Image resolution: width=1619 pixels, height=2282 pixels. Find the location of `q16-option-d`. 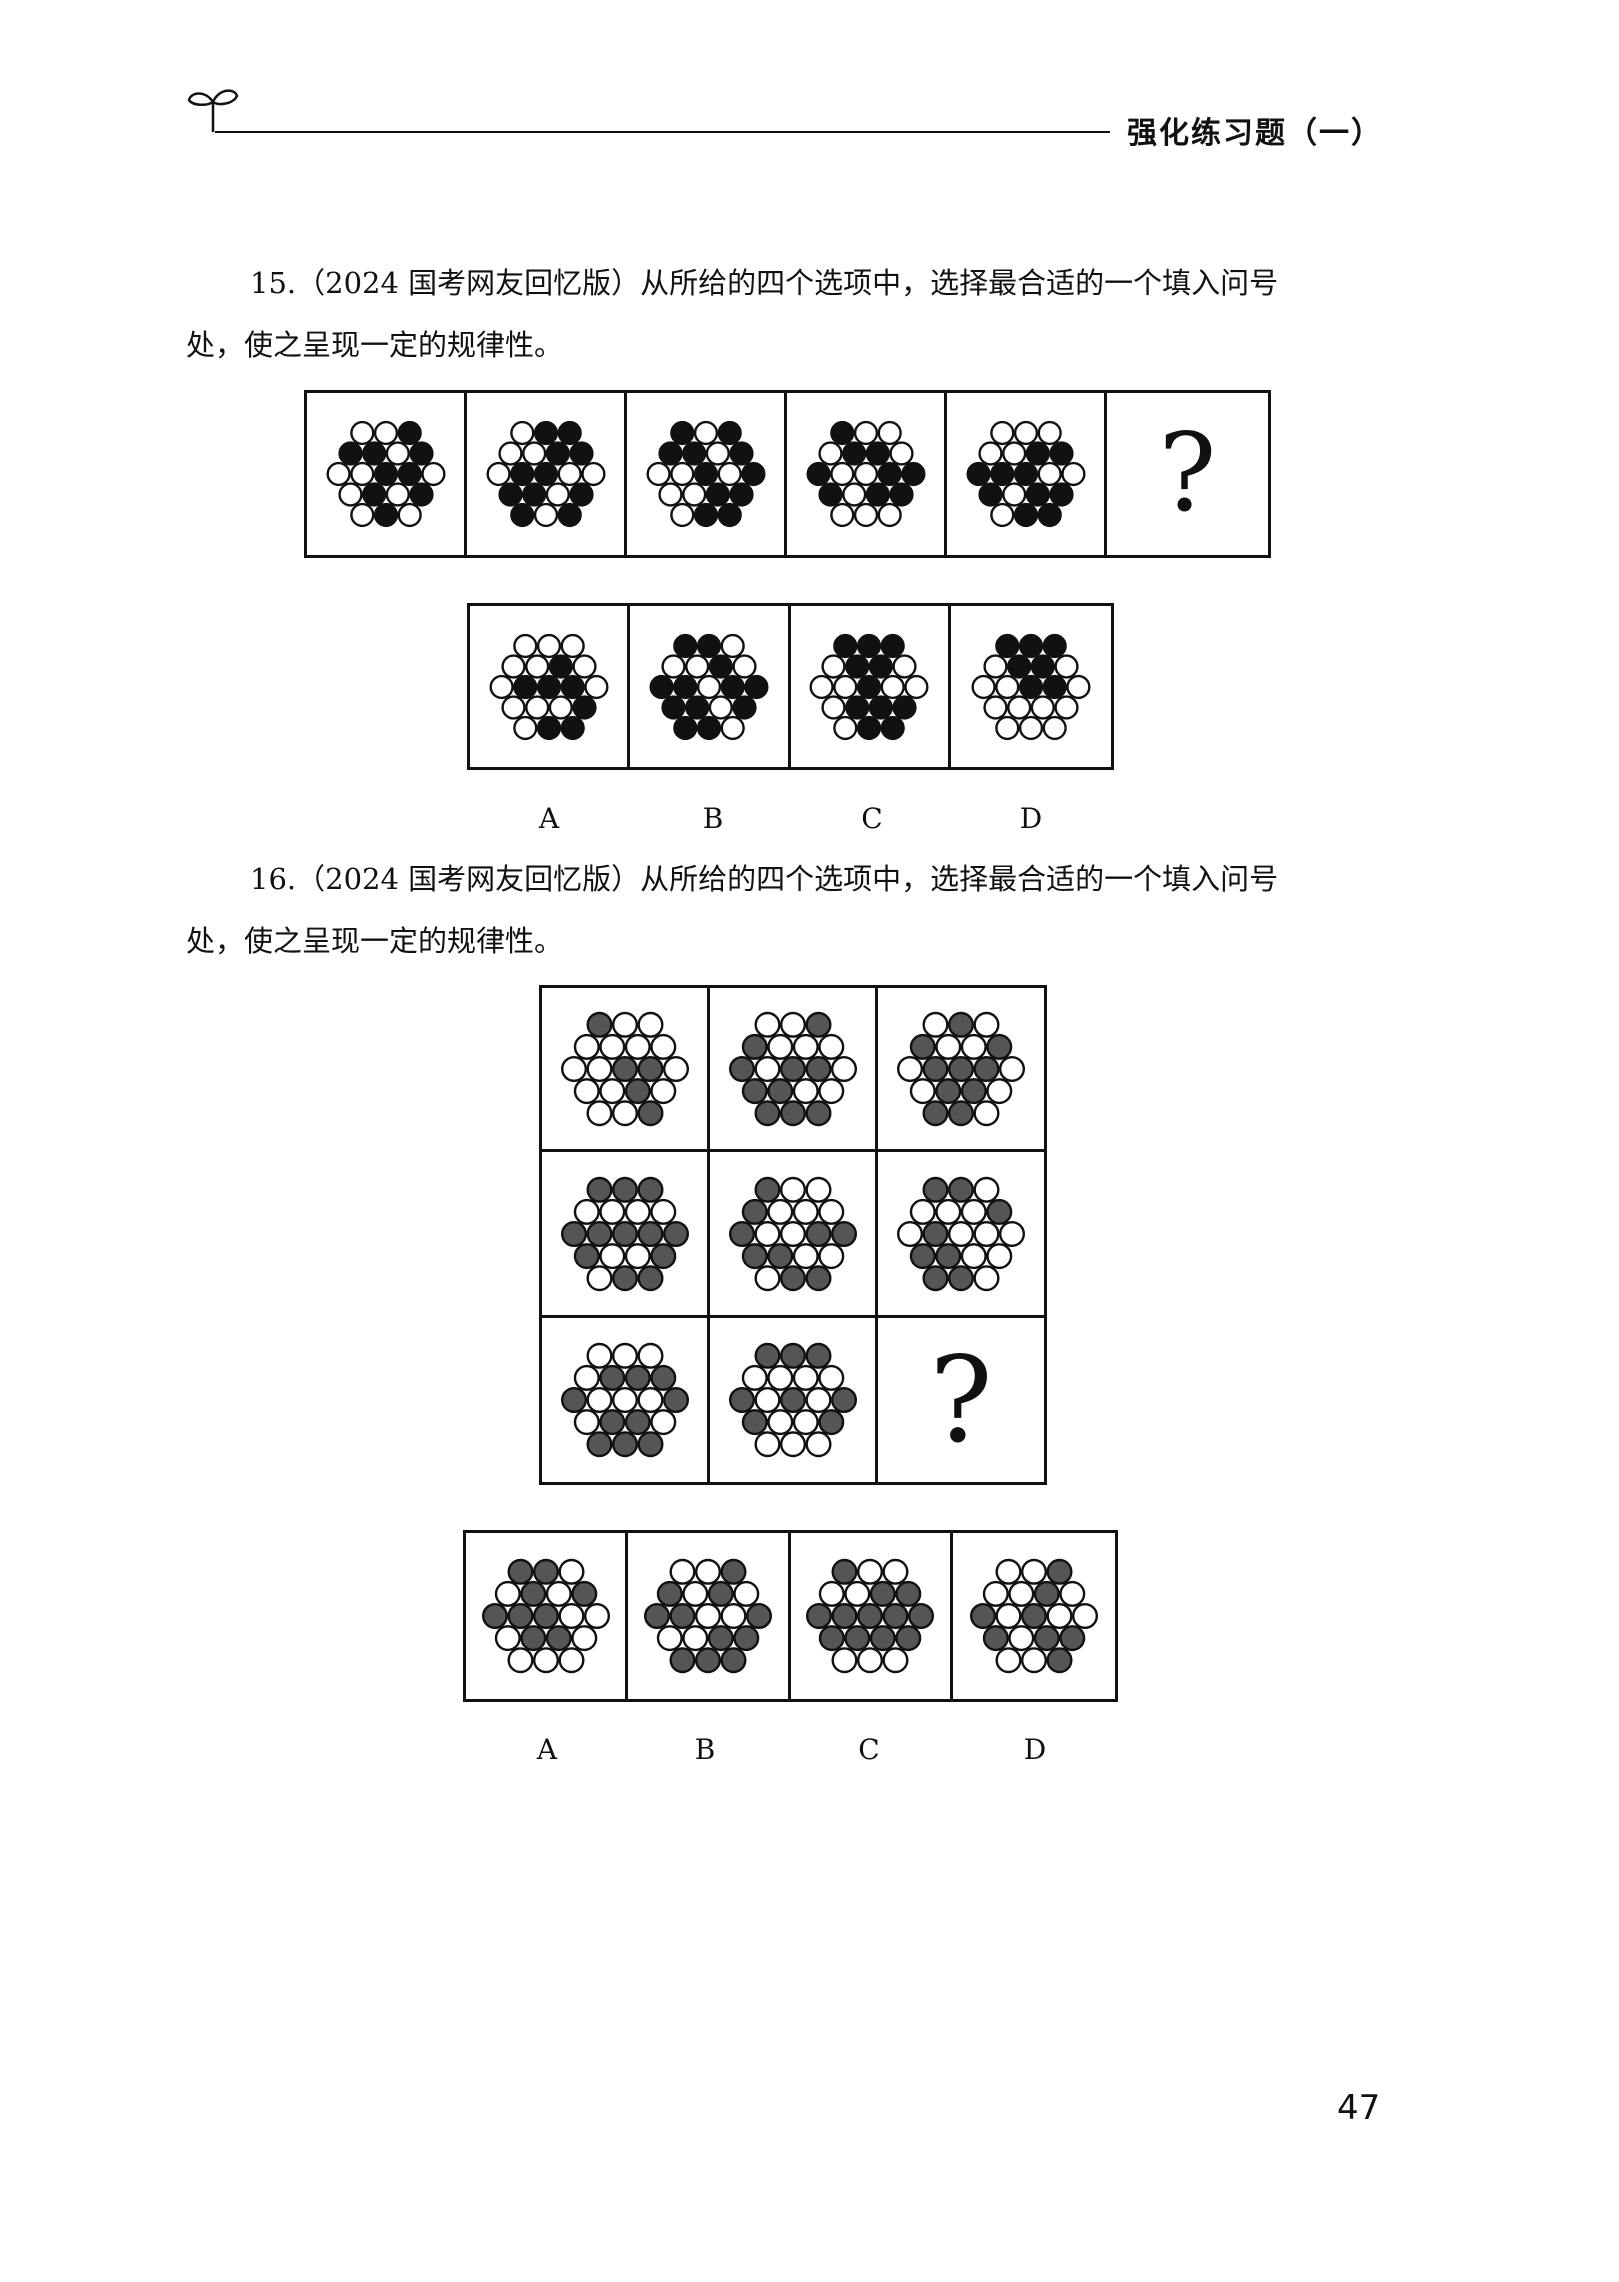

q16-option-d is located at coordinates (1034, 1616).